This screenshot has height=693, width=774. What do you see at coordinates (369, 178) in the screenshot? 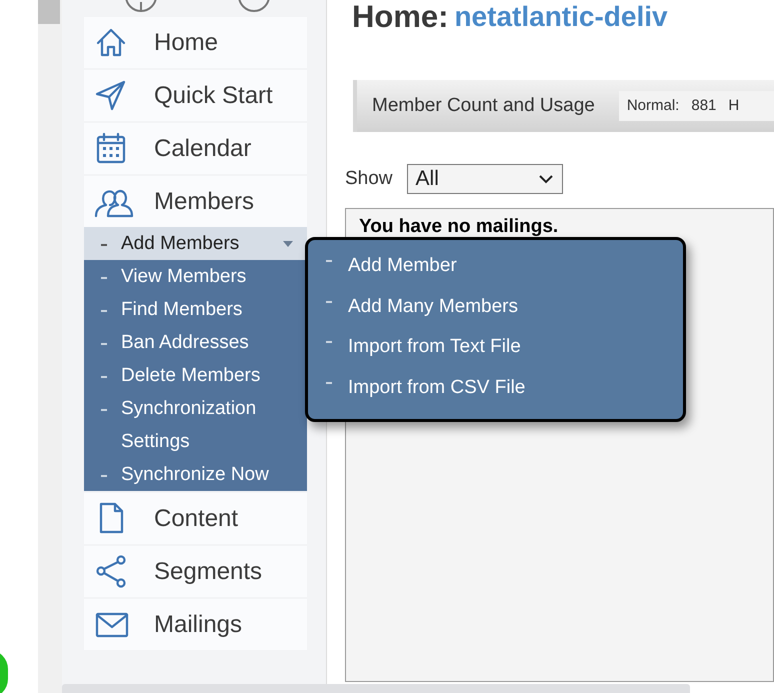
I see `show-label: Show` at bounding box center [369, 178].